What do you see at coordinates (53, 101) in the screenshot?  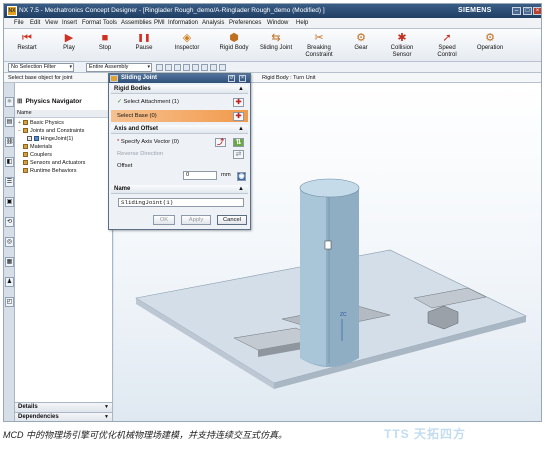 I see `navigator-title: Physics Navigator` at bounding box center [53, 101].